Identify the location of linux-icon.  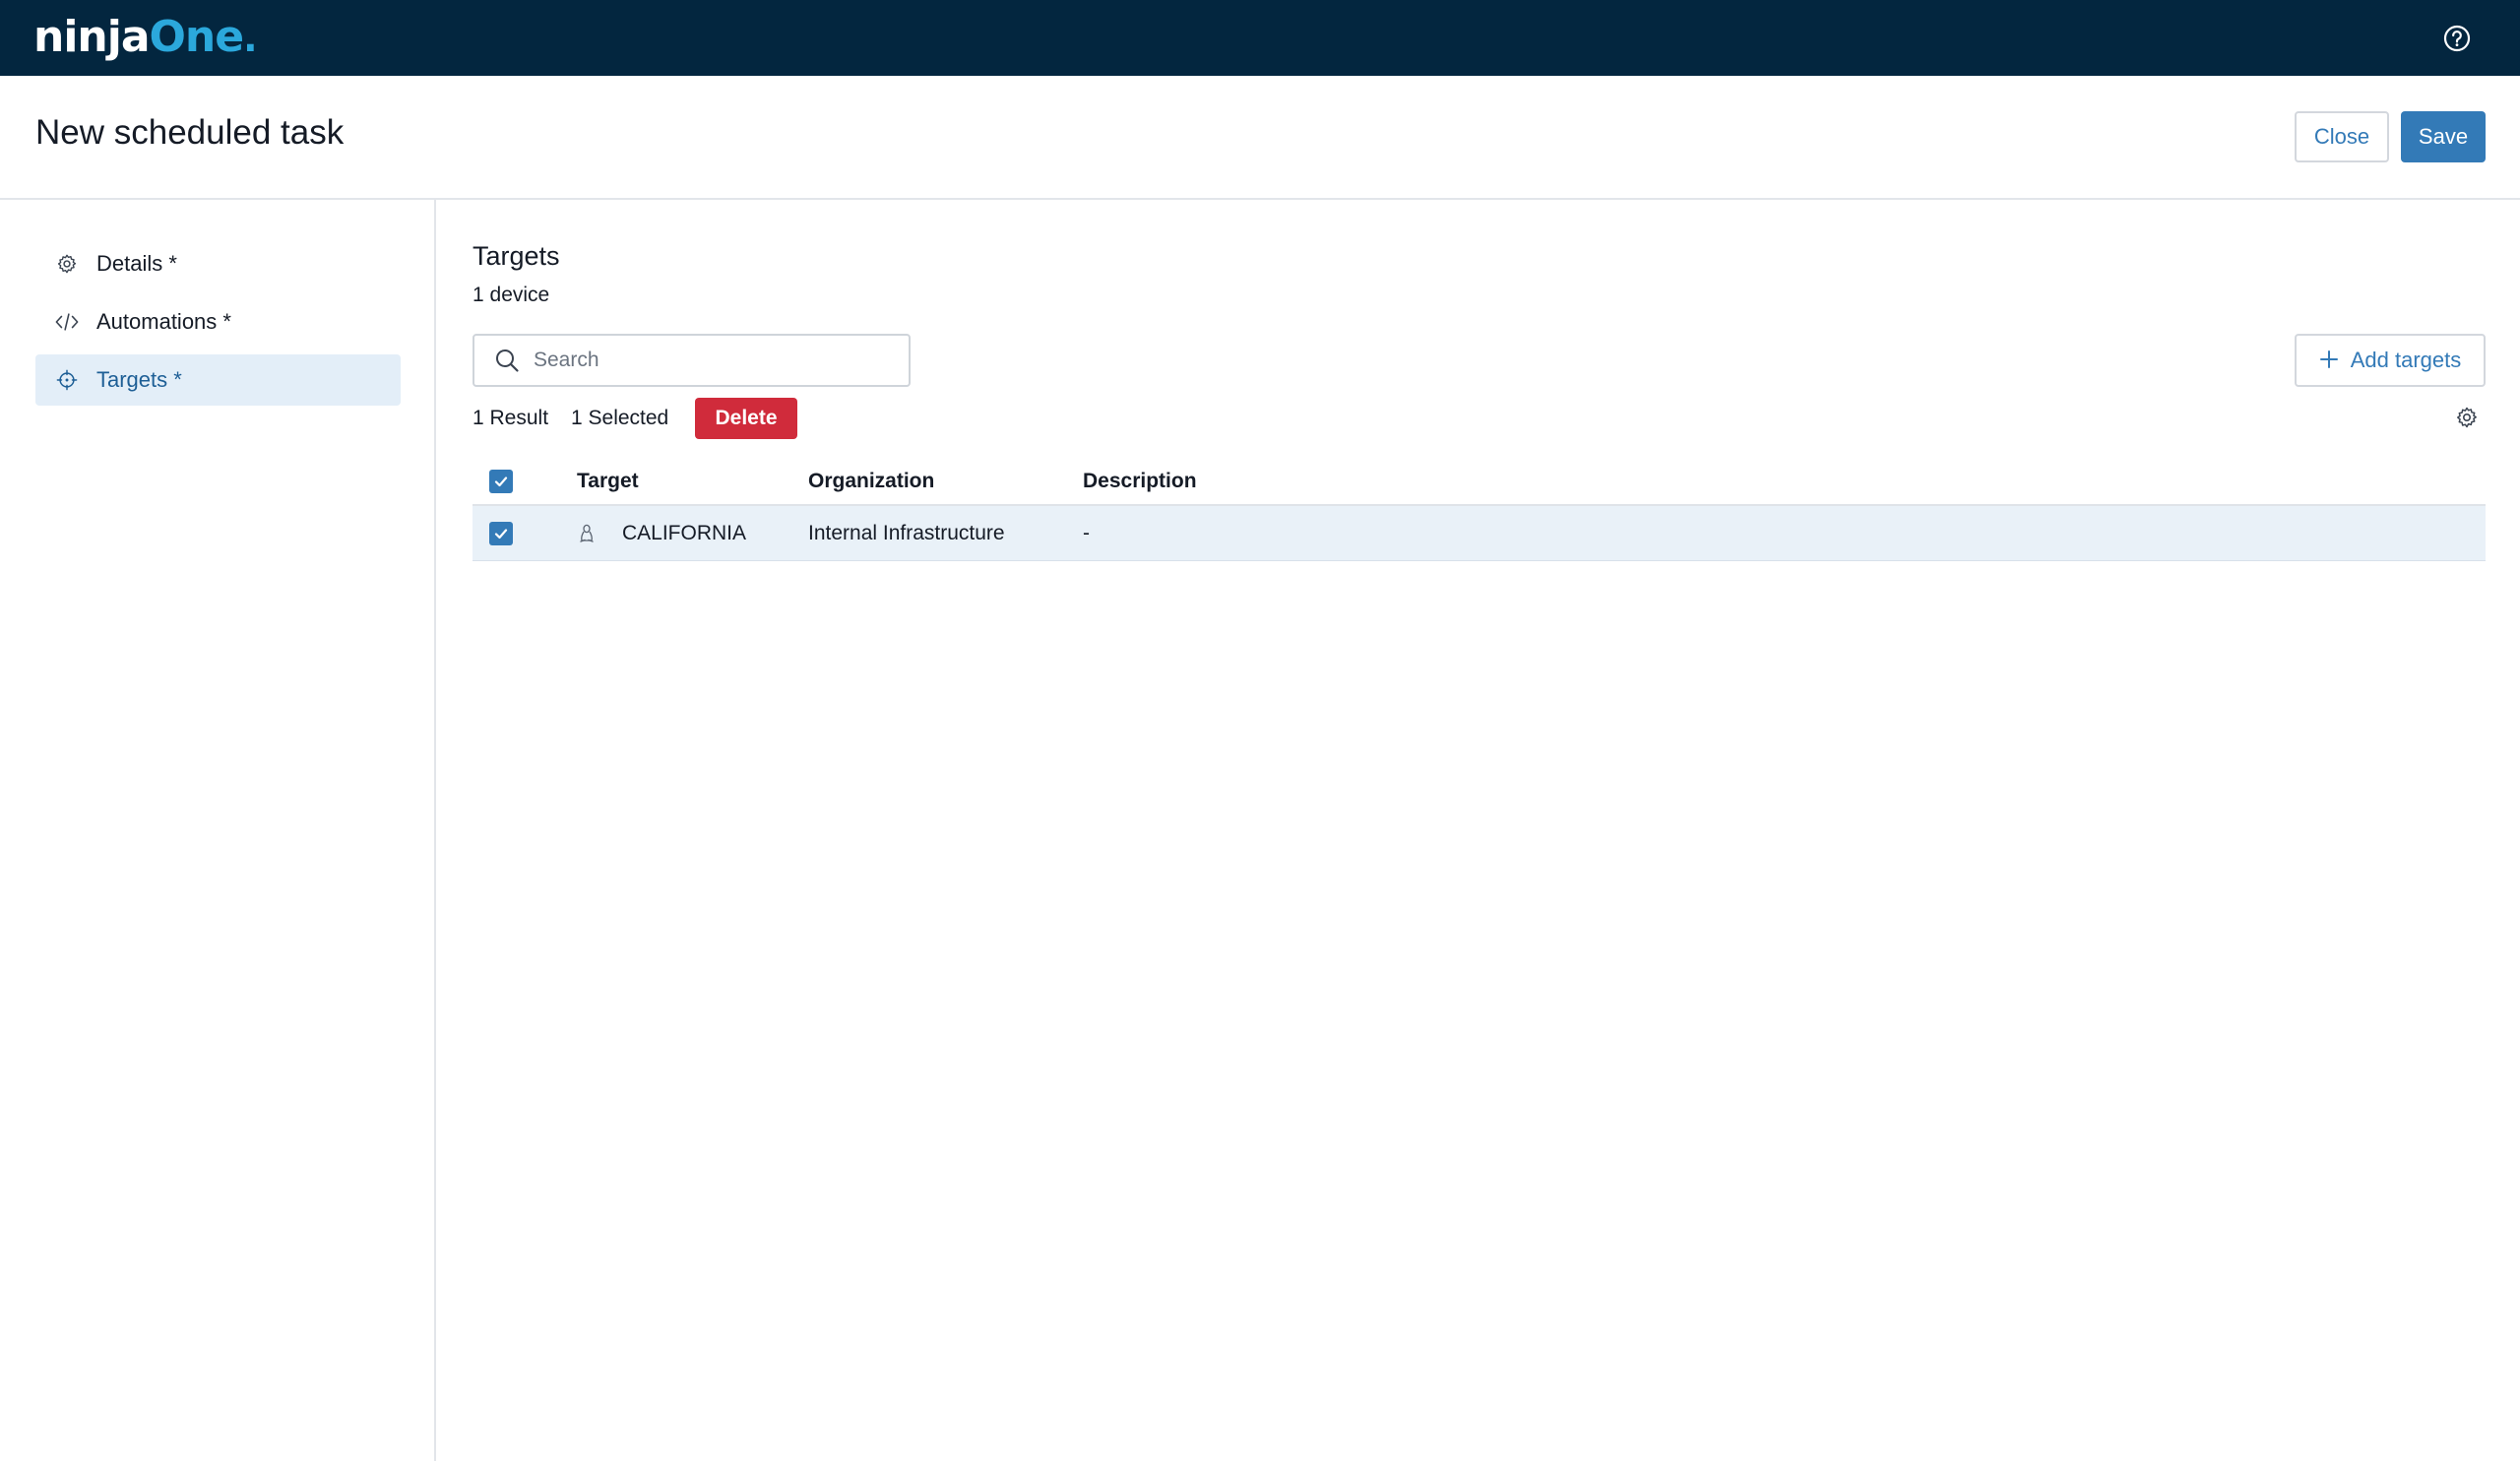
(587, 533).